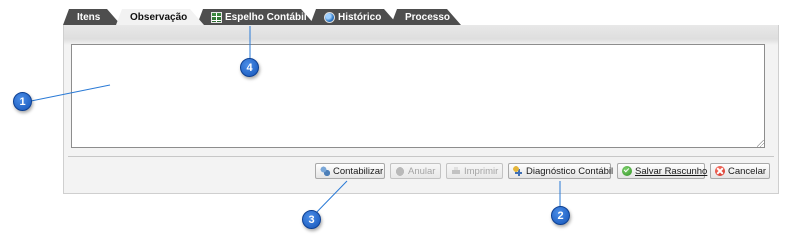 This screenshot has height=251, width=800. Describe the element at coordinates (720, 171) in the screenshot. I see `cancel-icon` at that location.